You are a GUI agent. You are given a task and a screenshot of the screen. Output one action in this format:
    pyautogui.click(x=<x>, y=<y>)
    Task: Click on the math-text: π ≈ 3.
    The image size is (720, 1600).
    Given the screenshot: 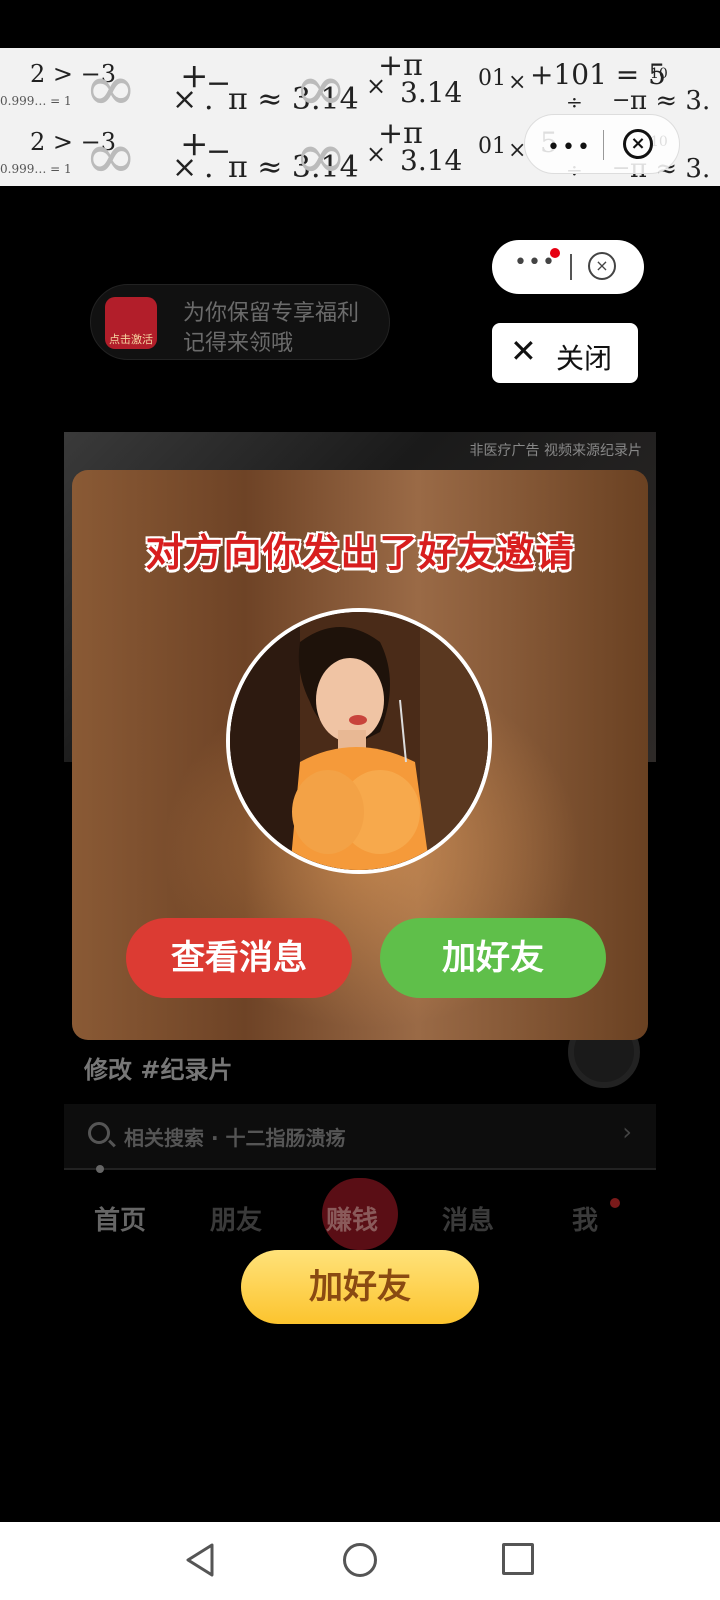 What is the action you would take?
    pyautogui.click(x=670, y=101)
    